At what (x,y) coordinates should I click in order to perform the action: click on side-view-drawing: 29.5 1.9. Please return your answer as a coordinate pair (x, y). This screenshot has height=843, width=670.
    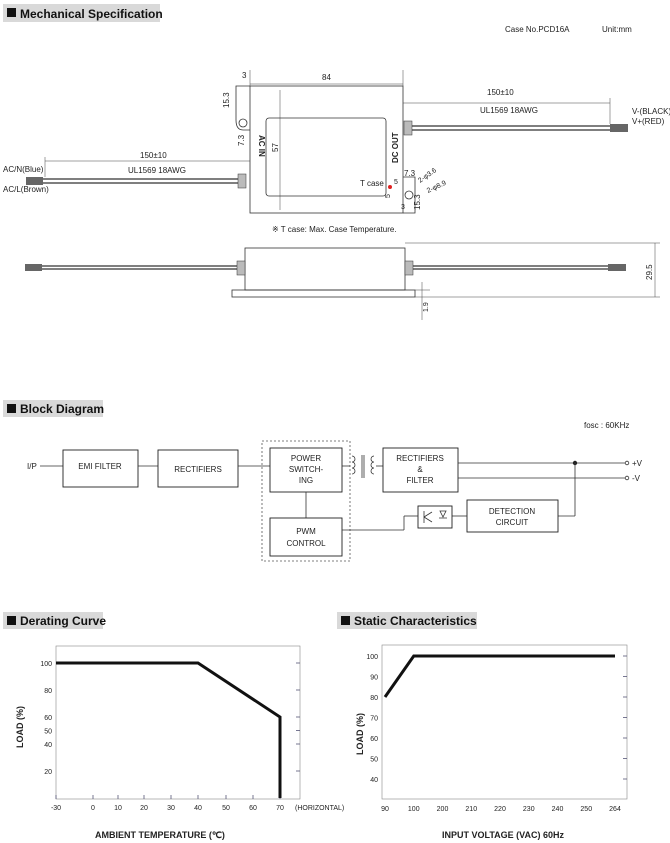
    Looking at the image, I should click on (342, 281).